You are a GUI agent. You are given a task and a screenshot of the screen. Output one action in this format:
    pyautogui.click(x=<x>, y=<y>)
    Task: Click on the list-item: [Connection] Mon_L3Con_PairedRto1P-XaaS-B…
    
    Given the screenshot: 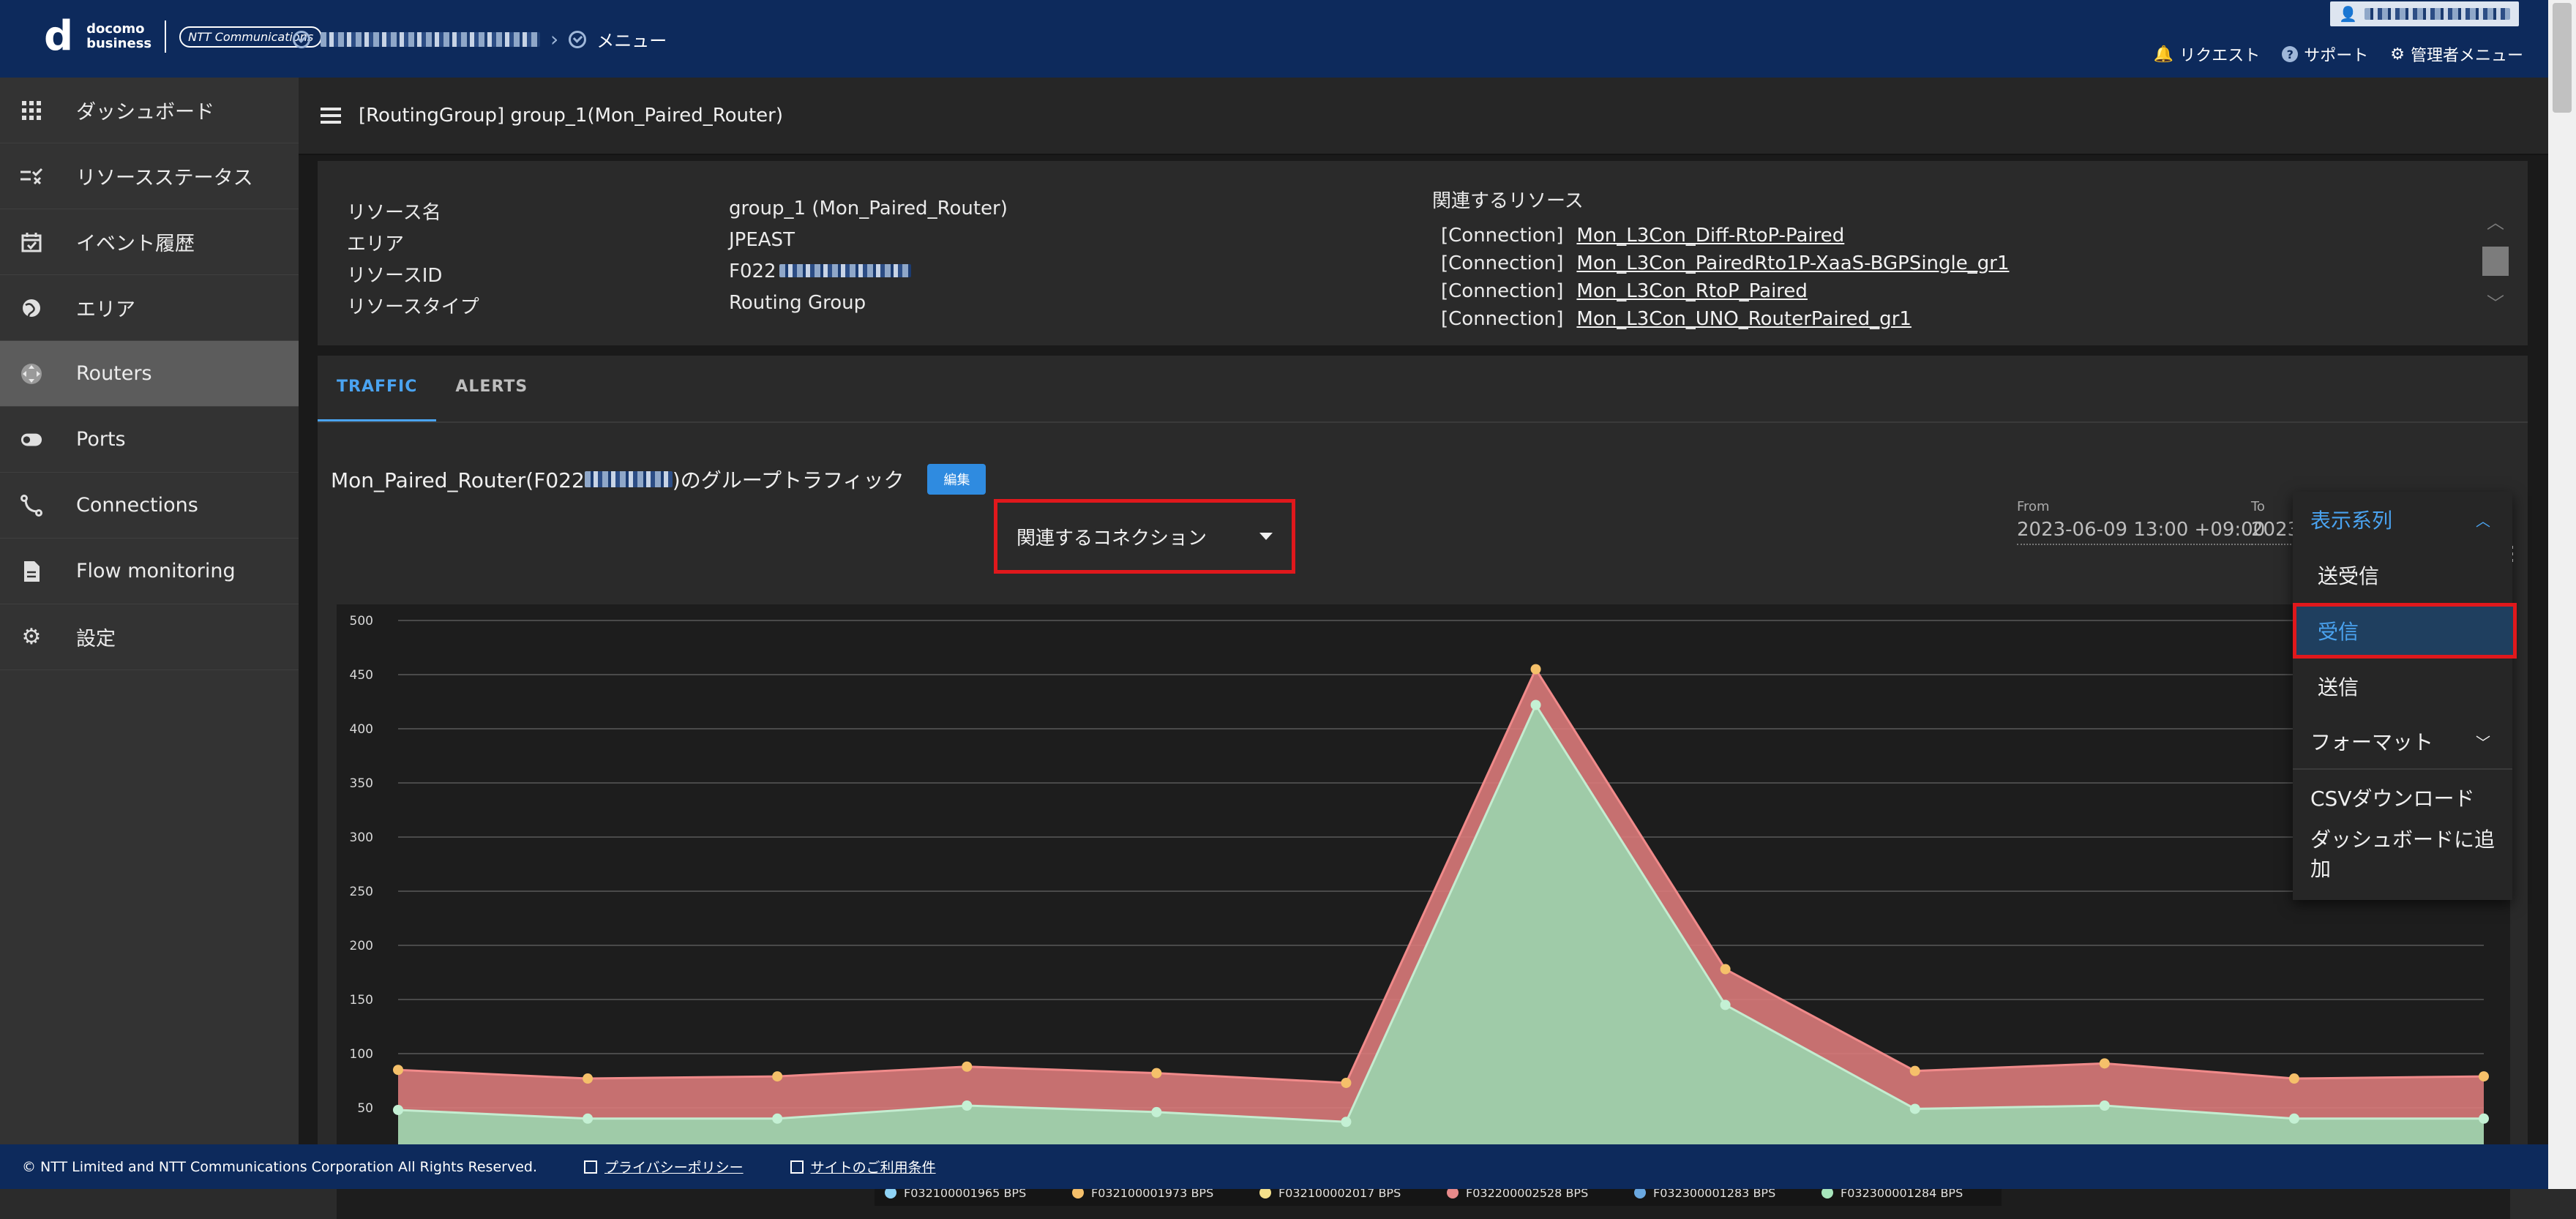 What is the action you would take?
    pyautogui.click(x=1725, y=263)
    